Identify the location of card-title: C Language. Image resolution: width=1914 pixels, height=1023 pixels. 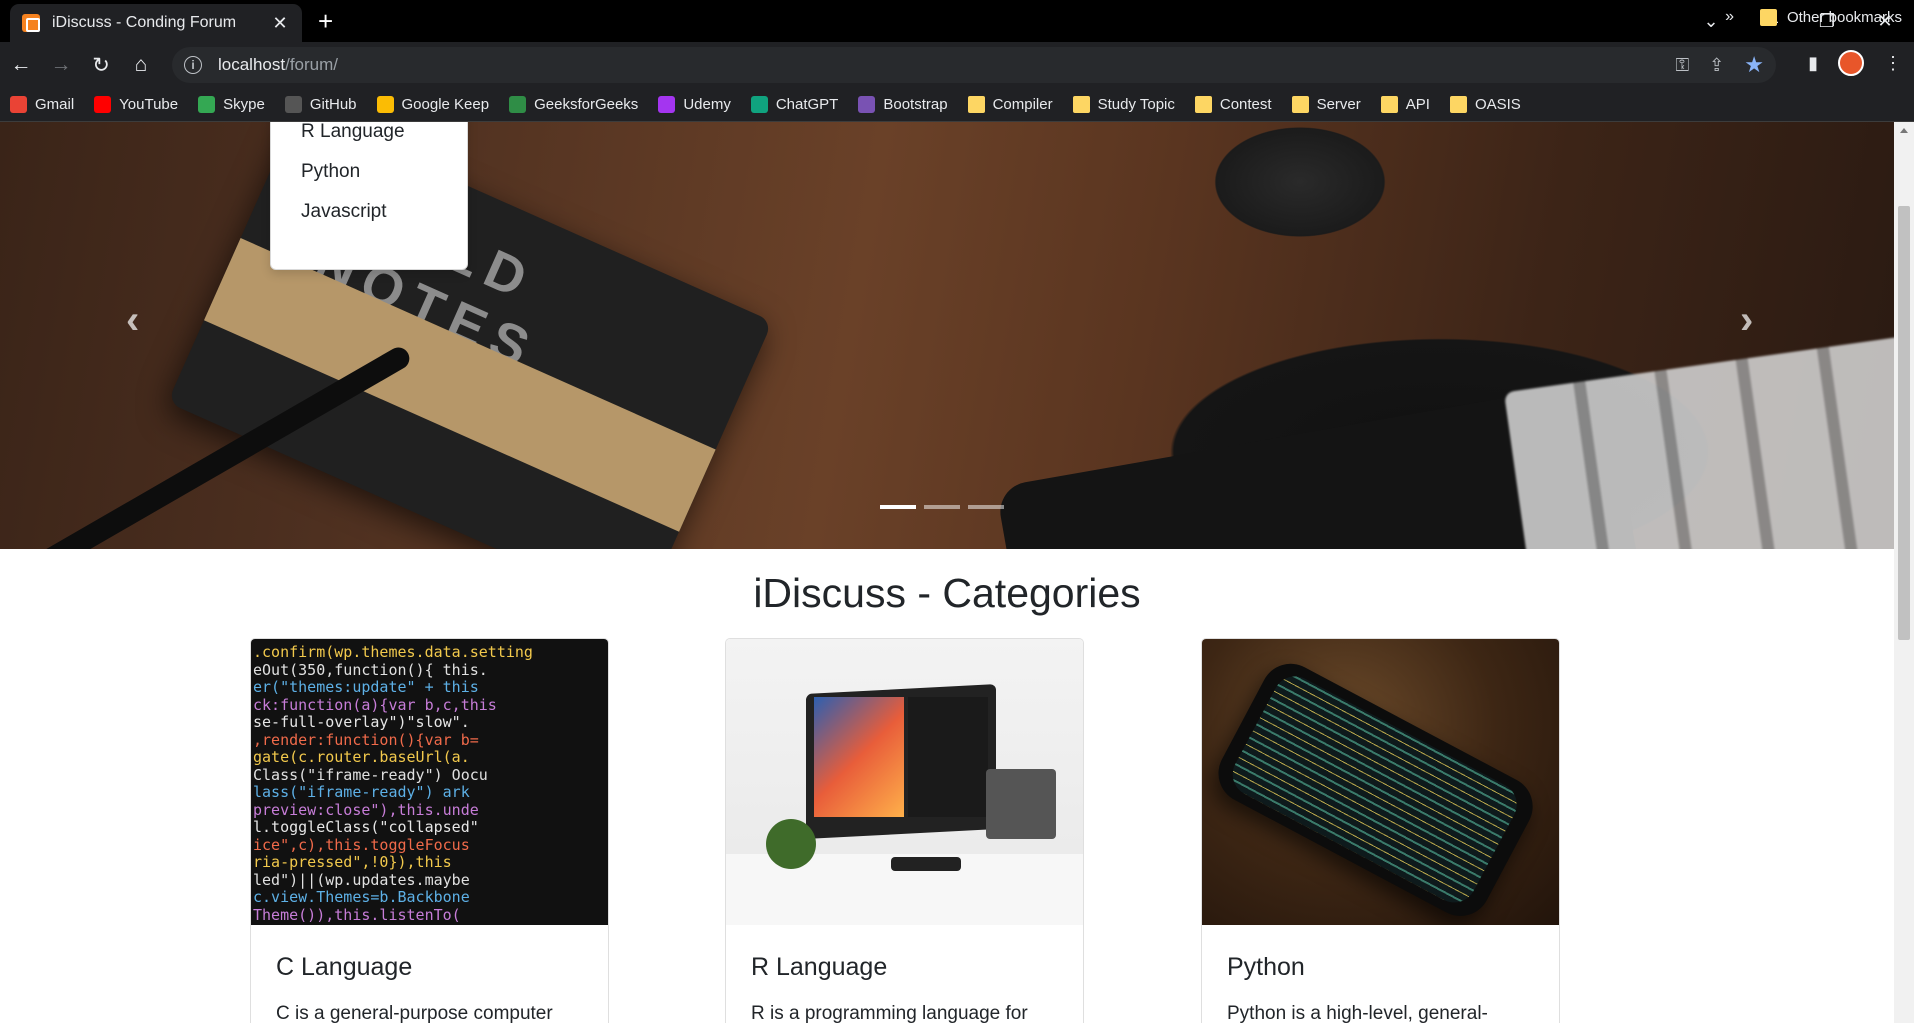
(344, 967).